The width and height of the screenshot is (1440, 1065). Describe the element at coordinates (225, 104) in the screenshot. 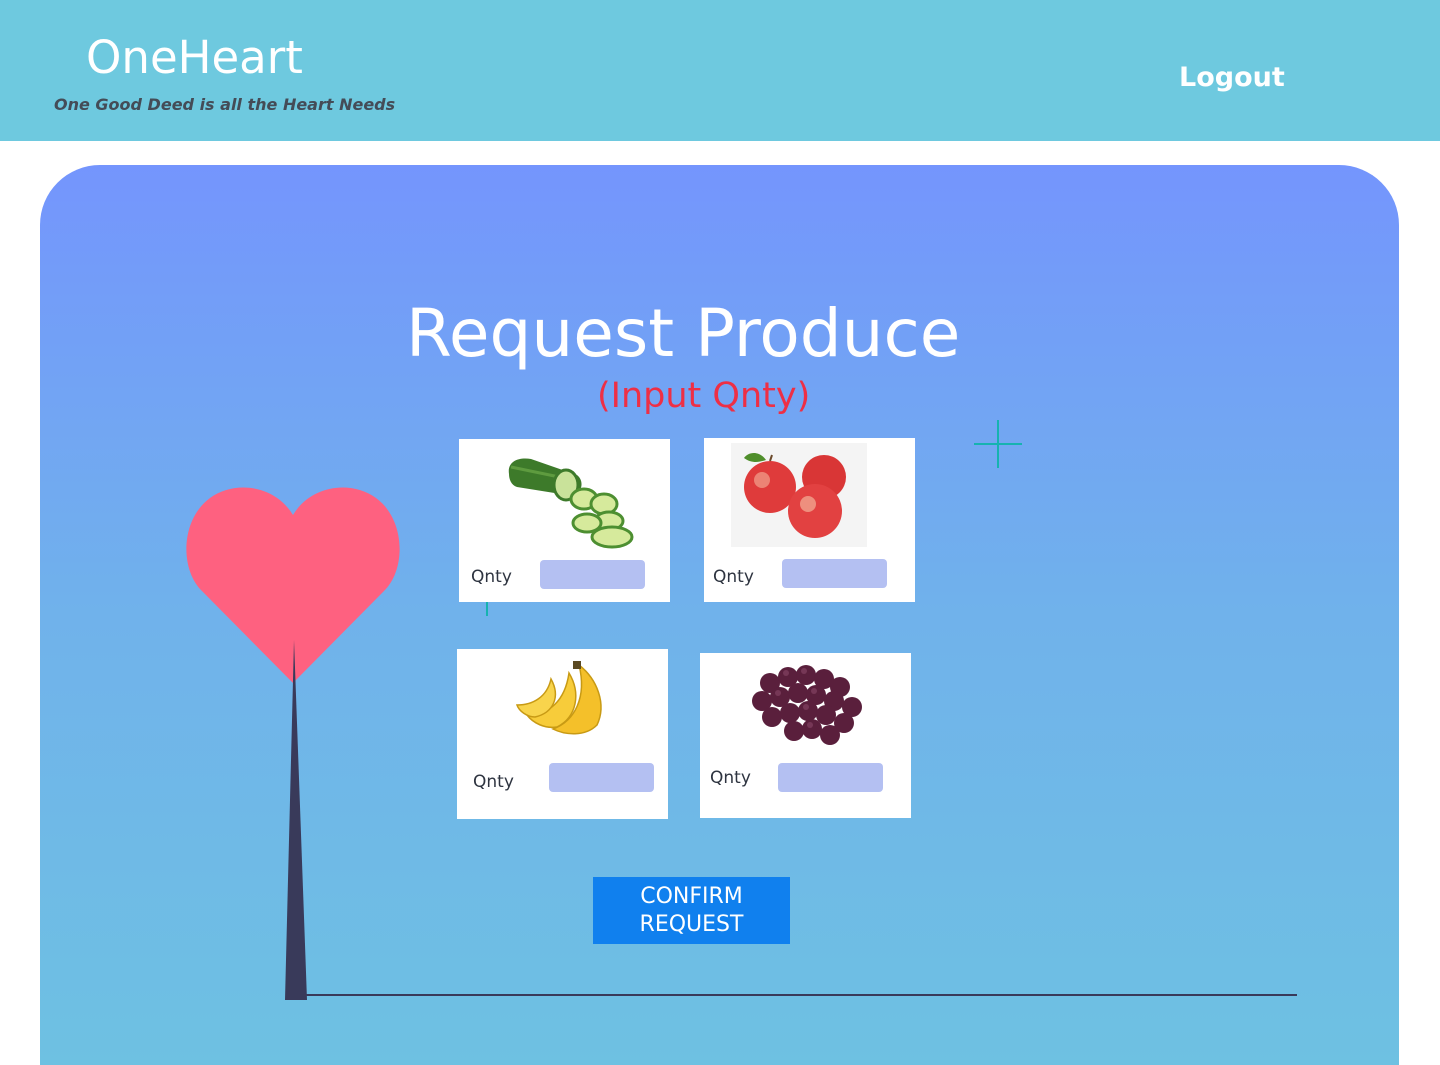

I see `brand-tagline: One Good Deed is all the Heart Needs` at that location.